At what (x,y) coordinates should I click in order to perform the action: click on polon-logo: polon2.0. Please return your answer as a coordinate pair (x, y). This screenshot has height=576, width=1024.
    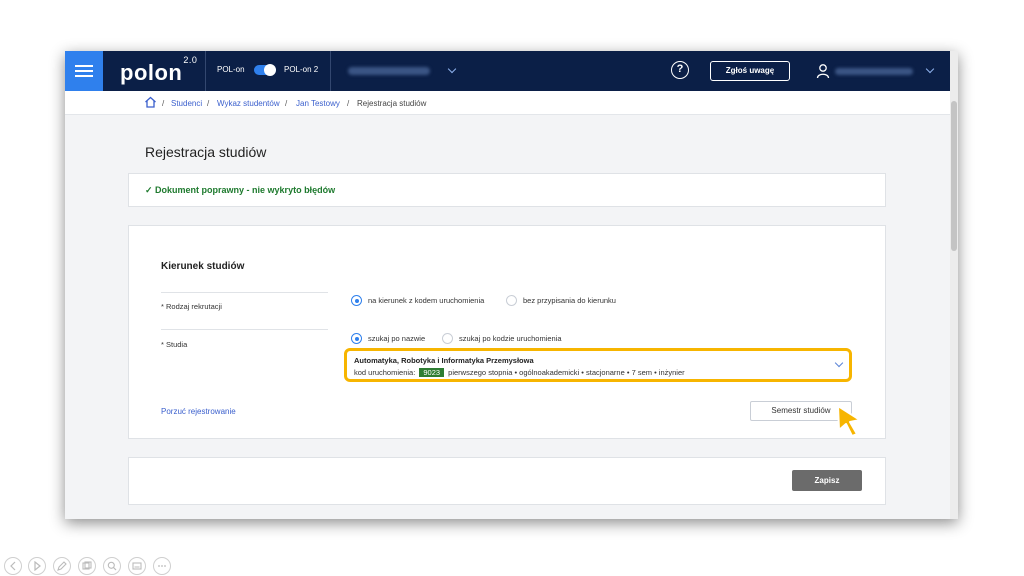
    Looking at the image, I should click on (158, 70).